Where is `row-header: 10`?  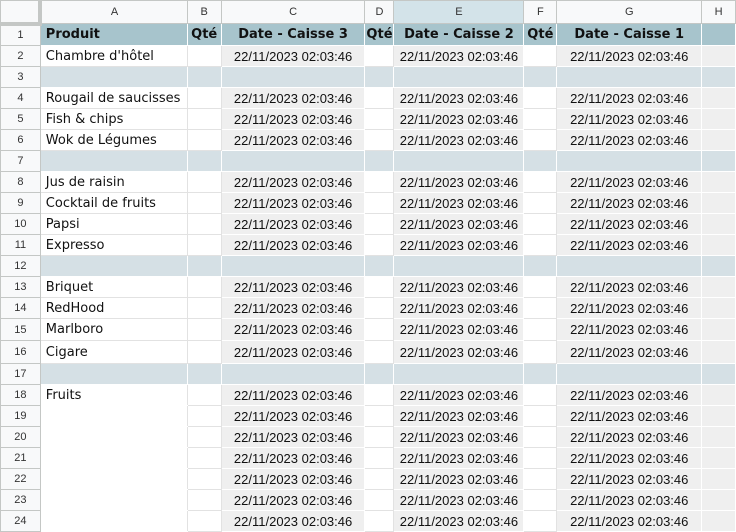 row-header: 10 is located at coordinates (20, 224).